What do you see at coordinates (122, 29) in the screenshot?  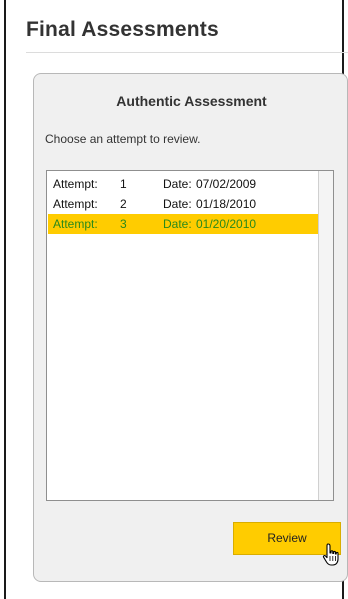 I see `page-title: Final Assessments` at bounding box center [122, 29].